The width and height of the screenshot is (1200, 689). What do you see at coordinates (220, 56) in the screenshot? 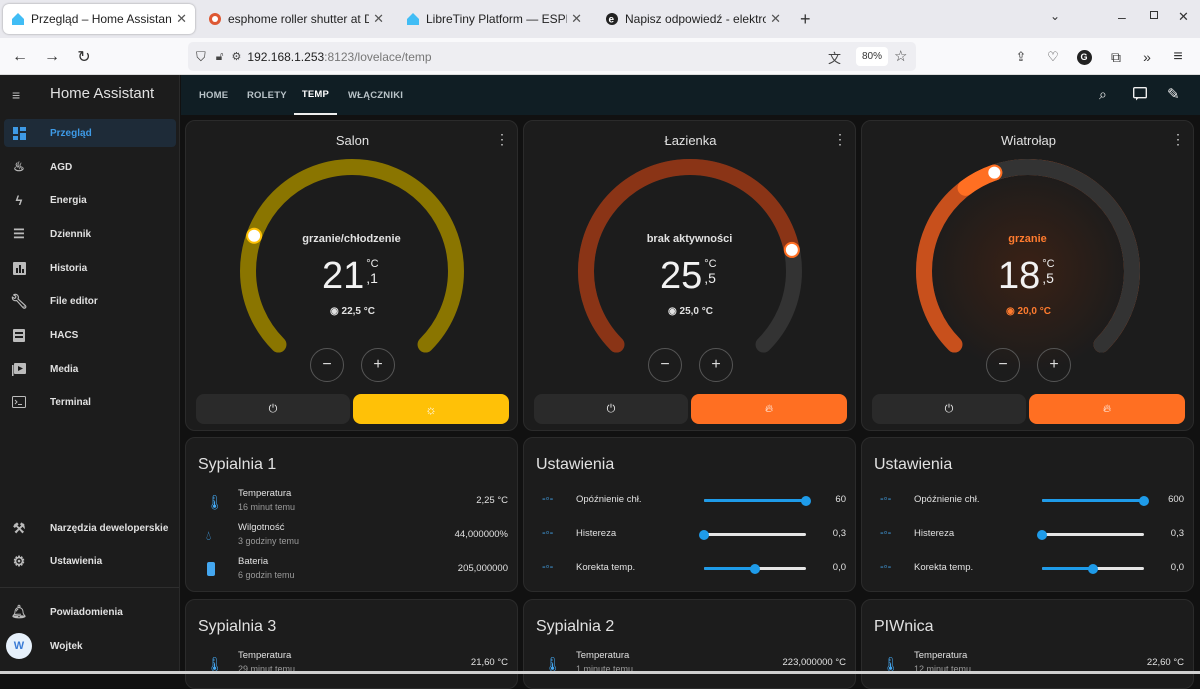
I see `insecure-lock-icon: 🔓︎` at bounding box center [220, 56].